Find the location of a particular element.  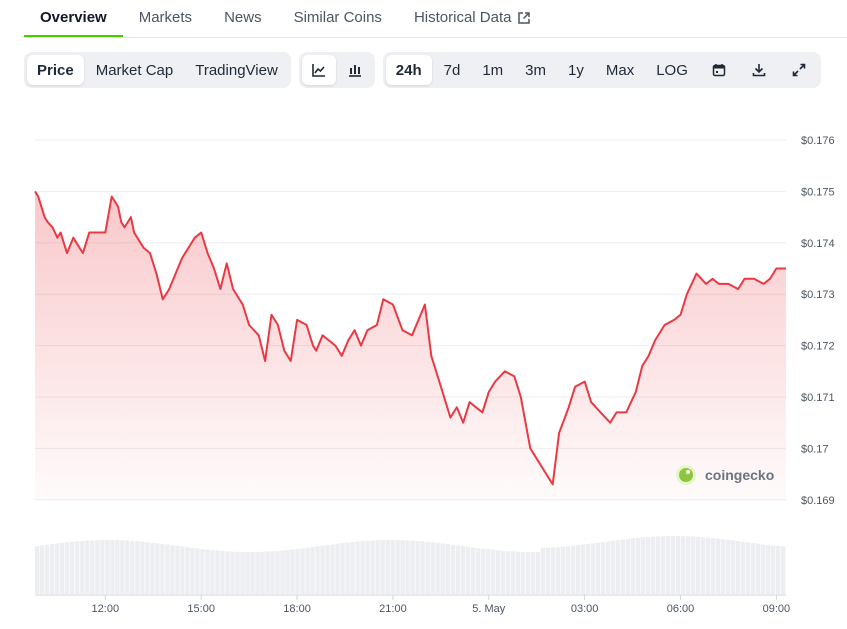

brand-watermark: coingecko is located at coordinates (725, 475).